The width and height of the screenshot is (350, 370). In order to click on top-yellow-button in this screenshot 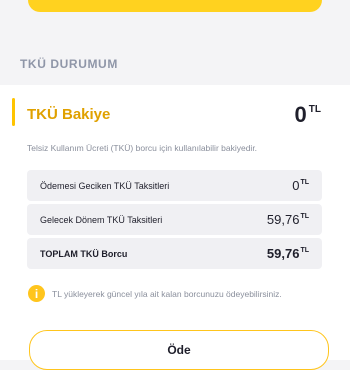, I will do `click(175, 6)`.